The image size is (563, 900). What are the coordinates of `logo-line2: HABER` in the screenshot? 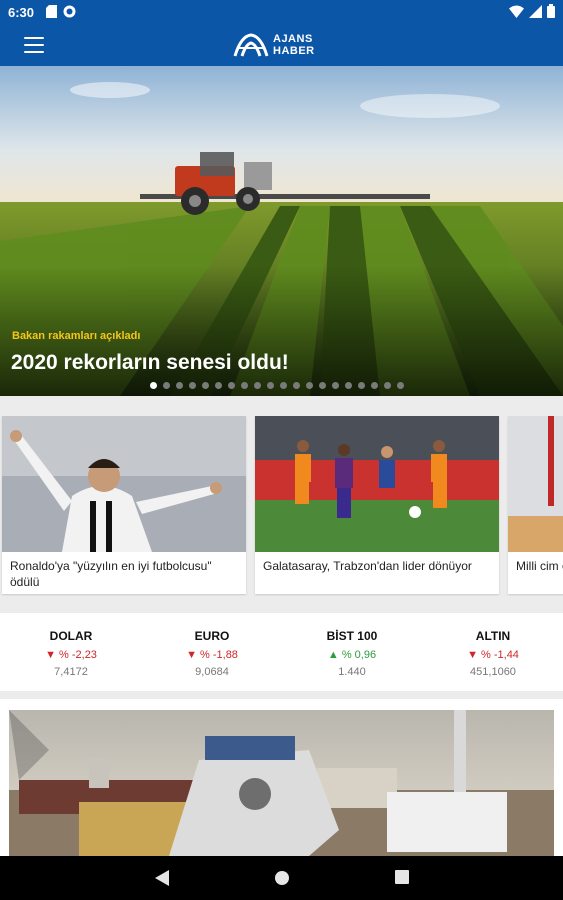 It's located at (294, 51).